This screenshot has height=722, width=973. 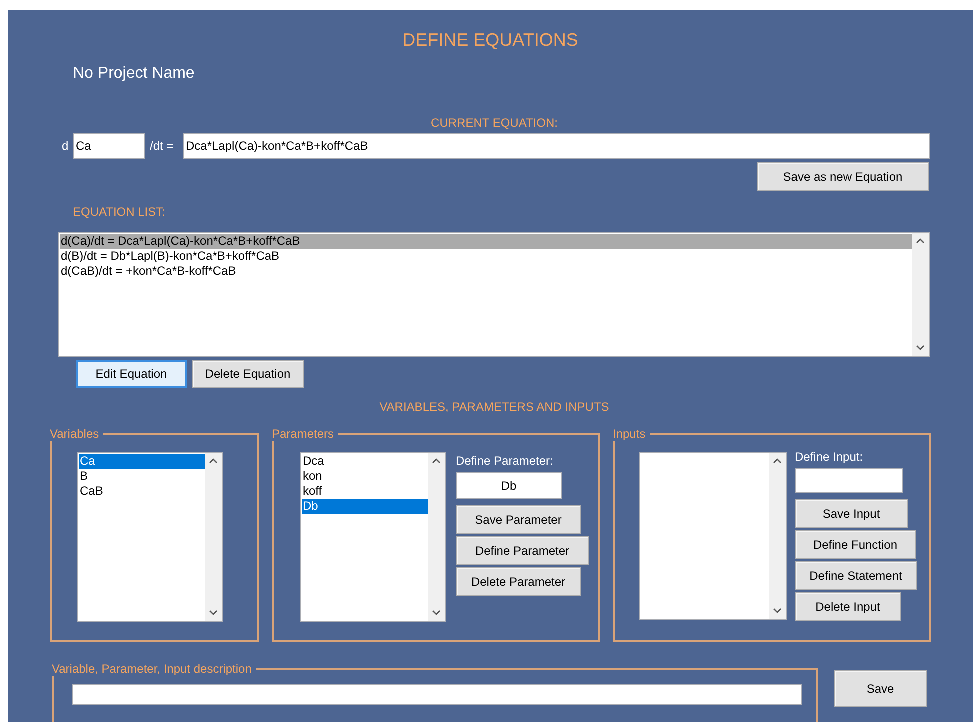 I want to click on list-box: Dca kon koff Db, so click(x=373, y=537).